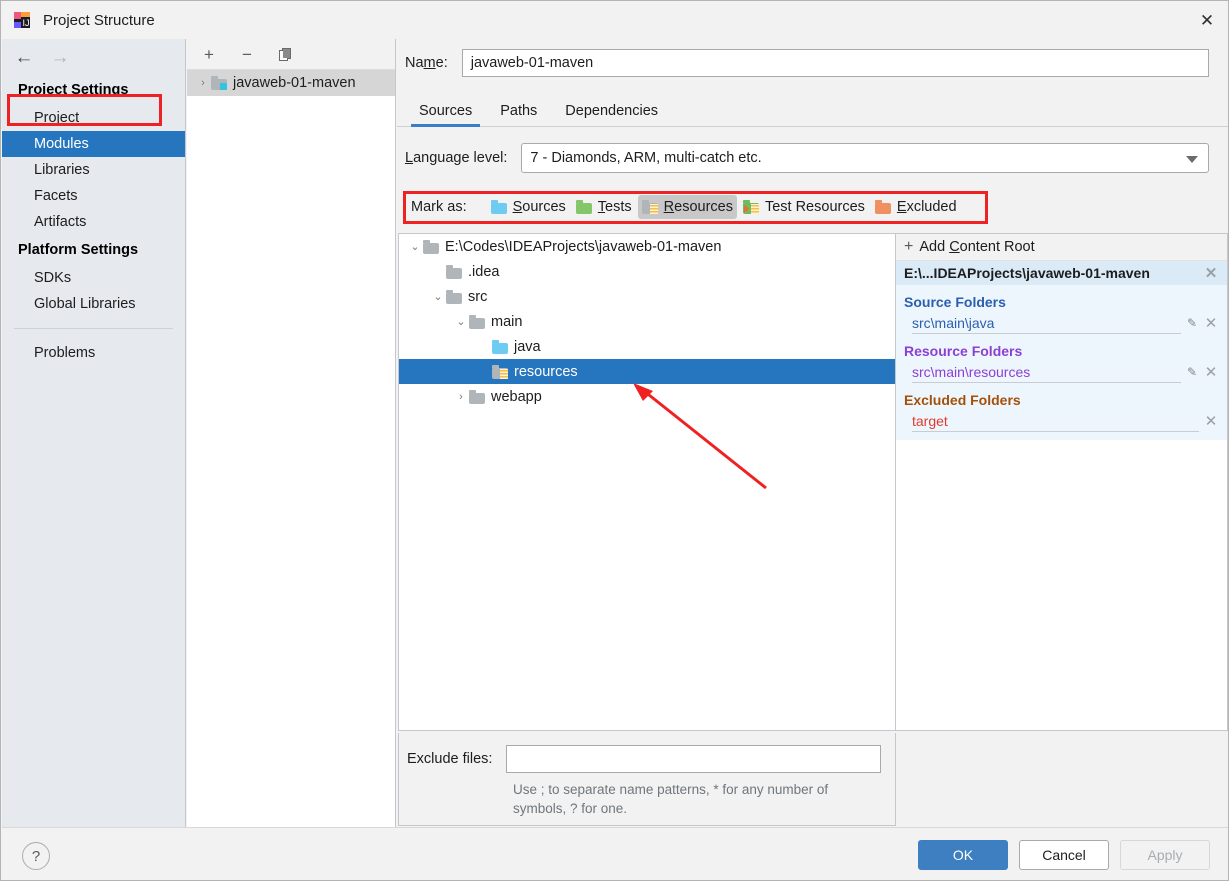 The height and width of the screenshot is (881, 1229). What do you see at coordinates (36, 856) in the screenshot?
I see `help-button: ?` at bounding box center [36, 856].